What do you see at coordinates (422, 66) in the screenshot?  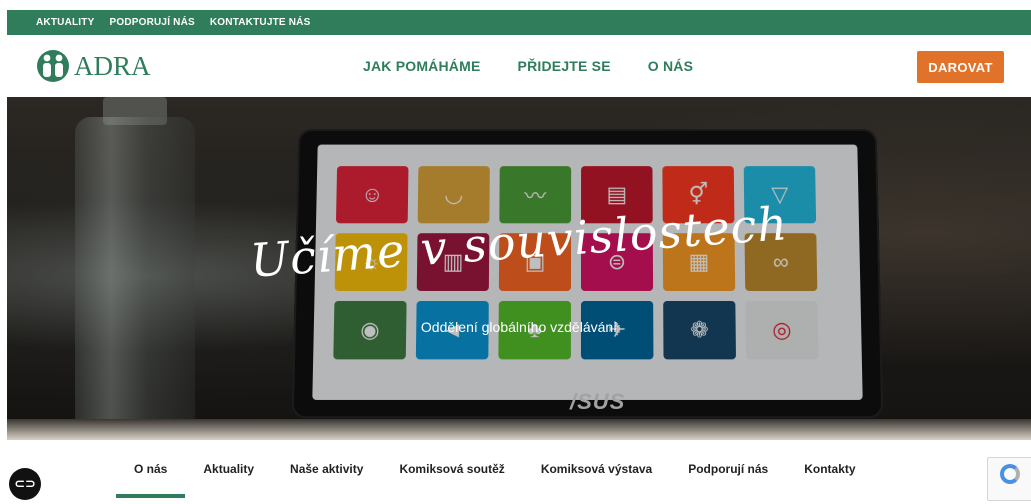 I see `nav-link-jak-pomahame: JAK POMÁHÁME` at bounding box center [422, 66].